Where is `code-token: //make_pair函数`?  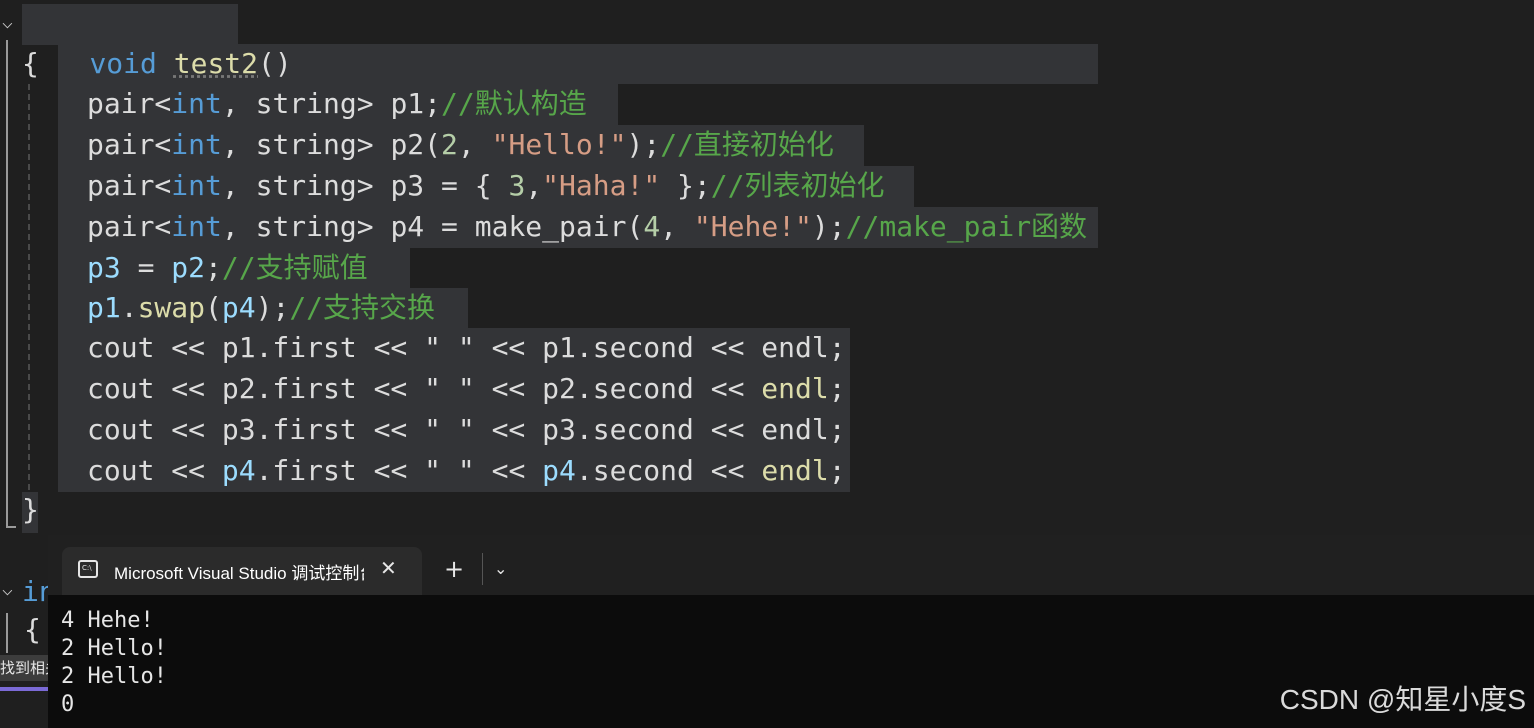 code-token: //make_pair函数 is located at coordinates (966, 226).